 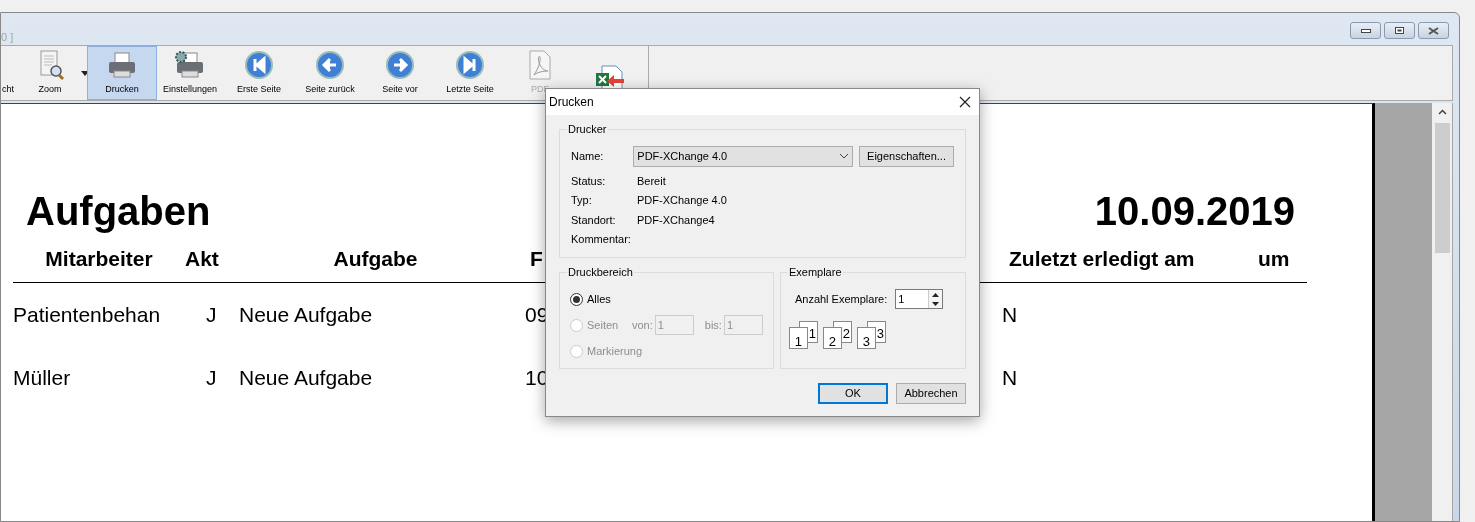 I want to click on toolbar-button: Erste Seite, so click(x=259, y=73).